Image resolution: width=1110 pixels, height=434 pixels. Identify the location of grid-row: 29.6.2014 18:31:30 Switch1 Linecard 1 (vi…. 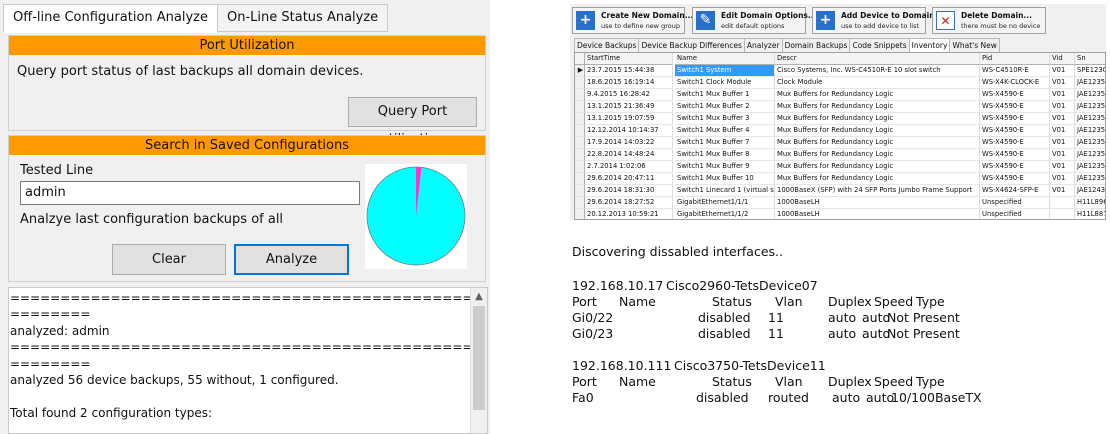
(840, 191).